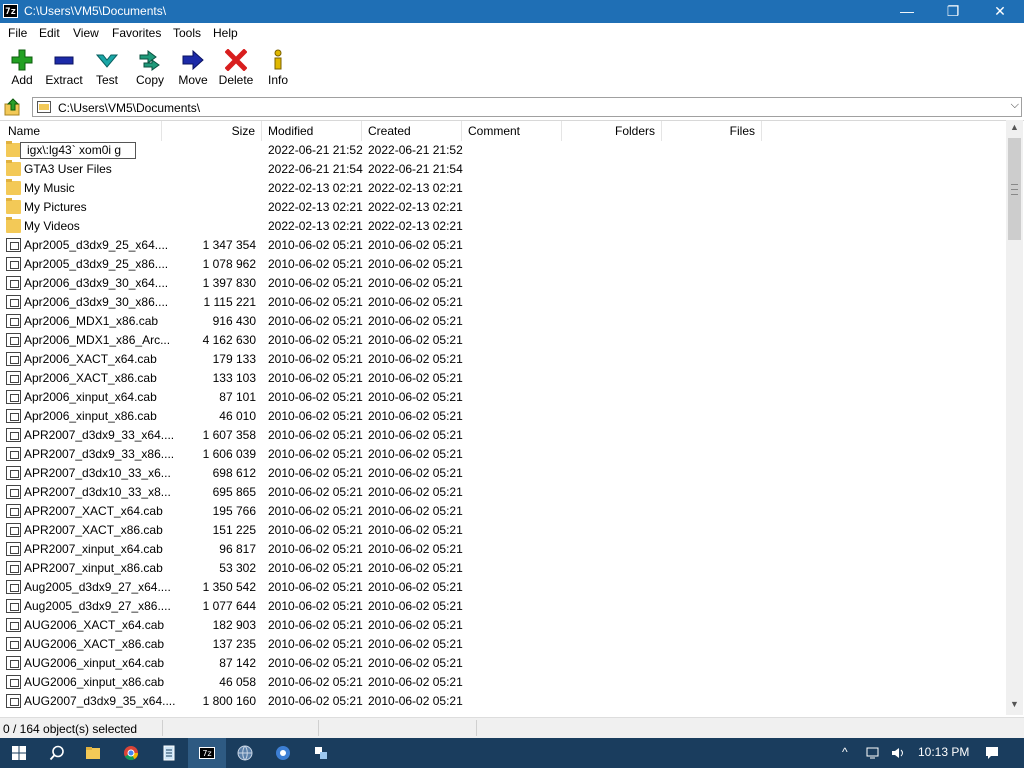 This screenshot has width=1024, height=768. I want to click on column-comment: Comment, so click(512, 131).